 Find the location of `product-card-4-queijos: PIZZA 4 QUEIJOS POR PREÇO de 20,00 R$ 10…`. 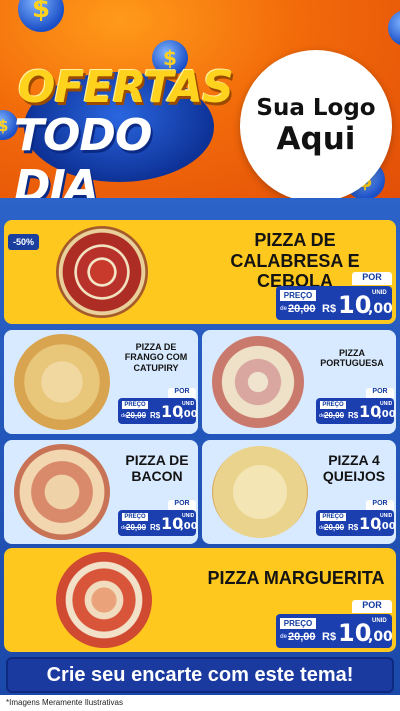

product-card-4-queijos: PIZZA 4 QUEIJOS POR PREÇO de 20,00 R$ 10… is located at coordinates (299, 492).